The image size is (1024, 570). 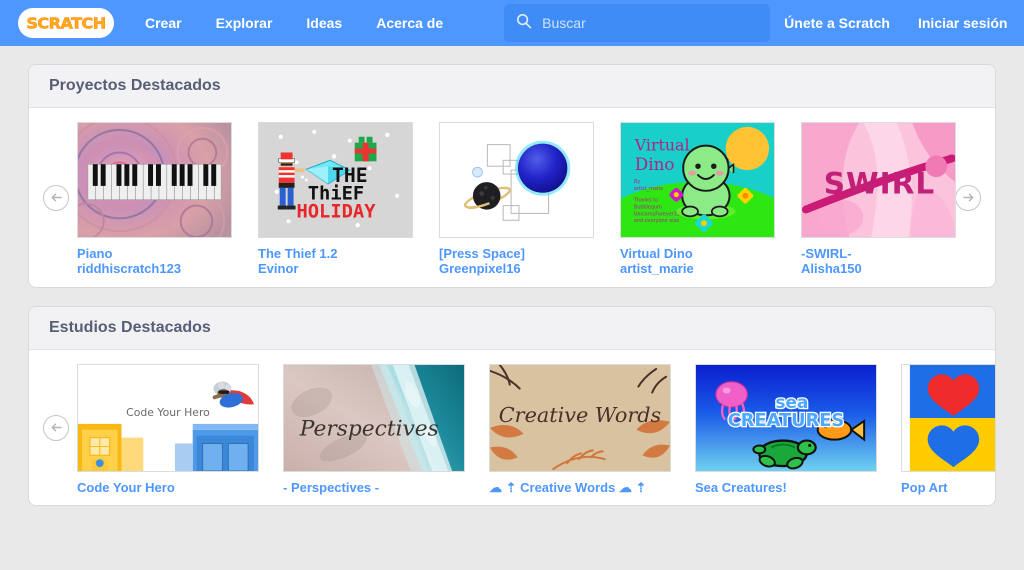 I want to click on svg-text: Thanks to, so click(x=645, y=201).